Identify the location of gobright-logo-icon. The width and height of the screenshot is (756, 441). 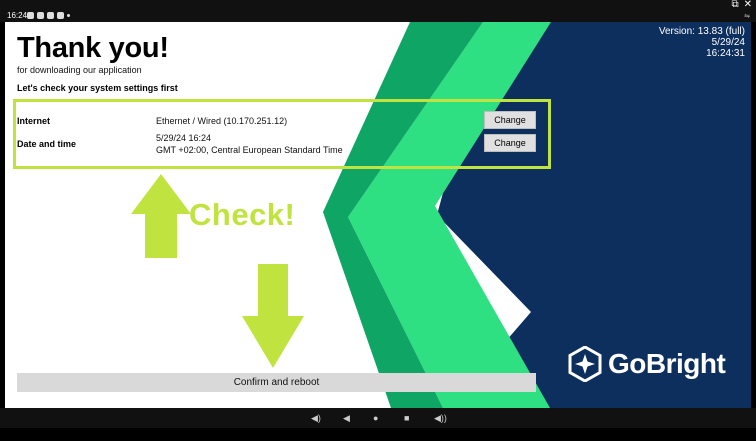
(585, 364).